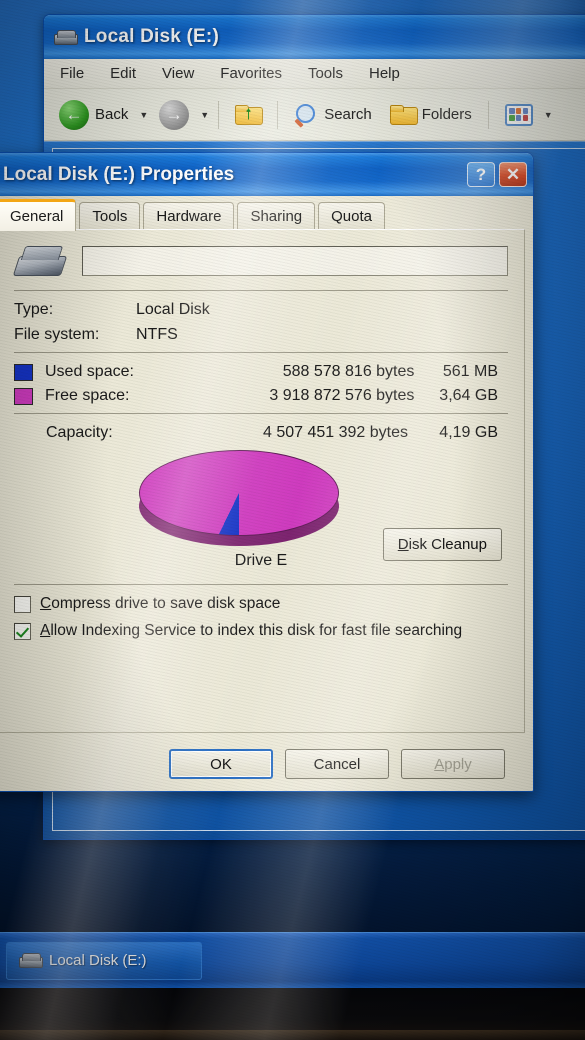 This screenshot has width=585, height=1040. I want to click on indexing-accel: A, so click(45, 630).